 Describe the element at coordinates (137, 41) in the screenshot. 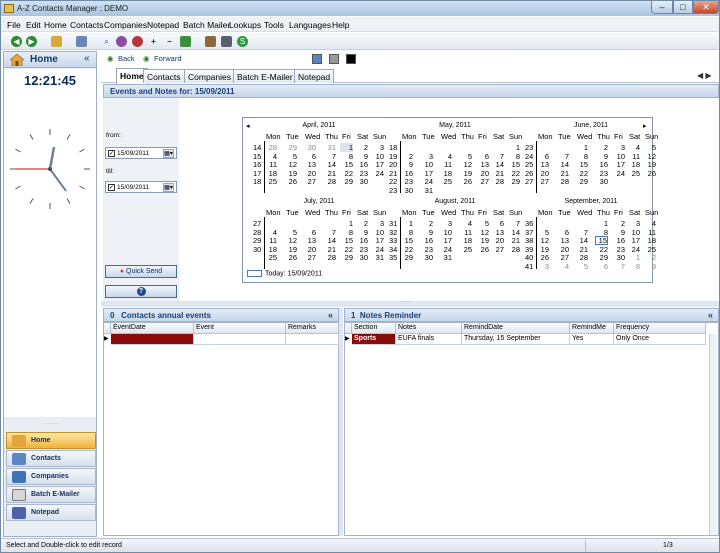

I see `refresh-icon` at that location.